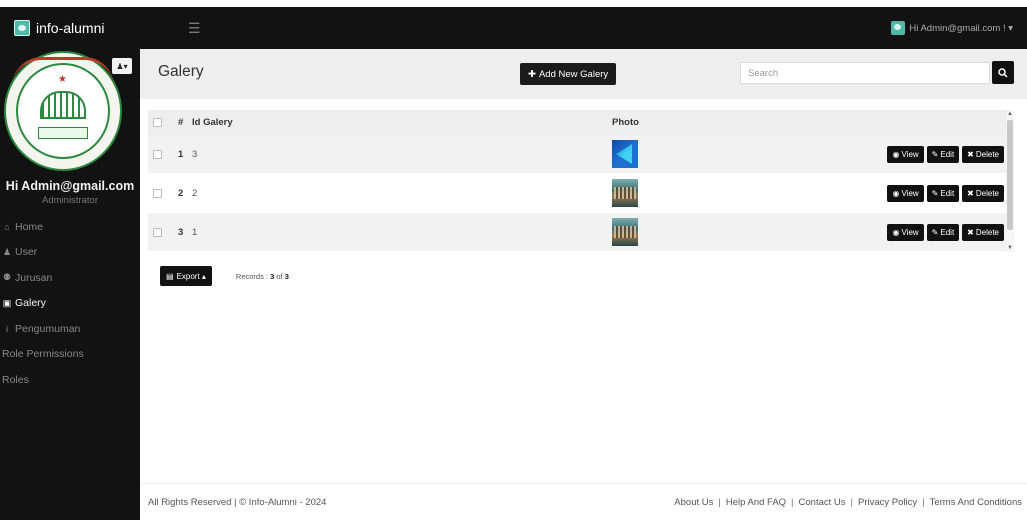 This screenshot has width=1027, height=520. I want to click on search-input, so click(865, 73).